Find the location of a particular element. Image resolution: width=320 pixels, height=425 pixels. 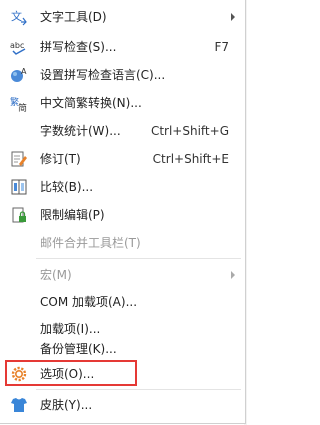

text-tool-icon: 文 is located at coordinates (19, 17).